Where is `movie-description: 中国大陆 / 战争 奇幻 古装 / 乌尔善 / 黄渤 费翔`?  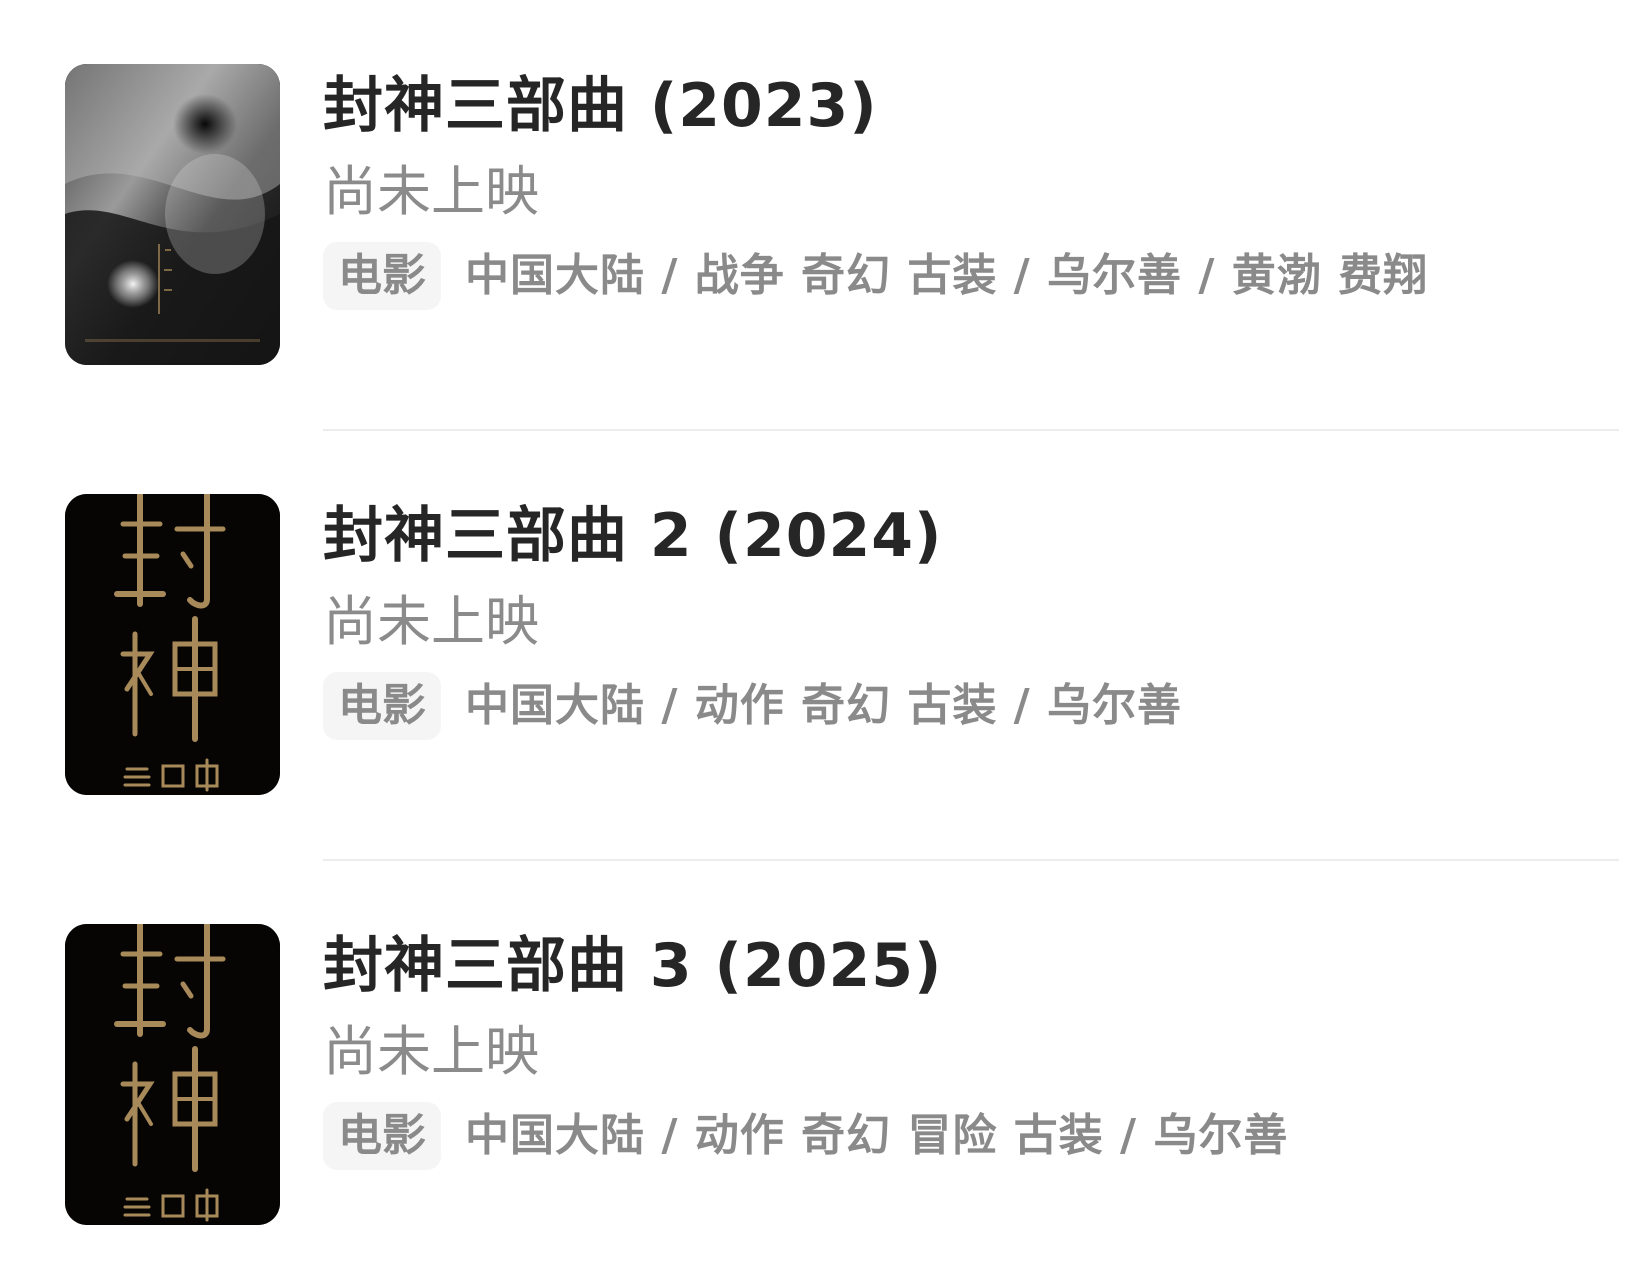 movie-description: 中国大陆 / 战争 奇幻 古装 / 乌尔善 / 黄渤 费翔 is located at coordinates (947, 275).